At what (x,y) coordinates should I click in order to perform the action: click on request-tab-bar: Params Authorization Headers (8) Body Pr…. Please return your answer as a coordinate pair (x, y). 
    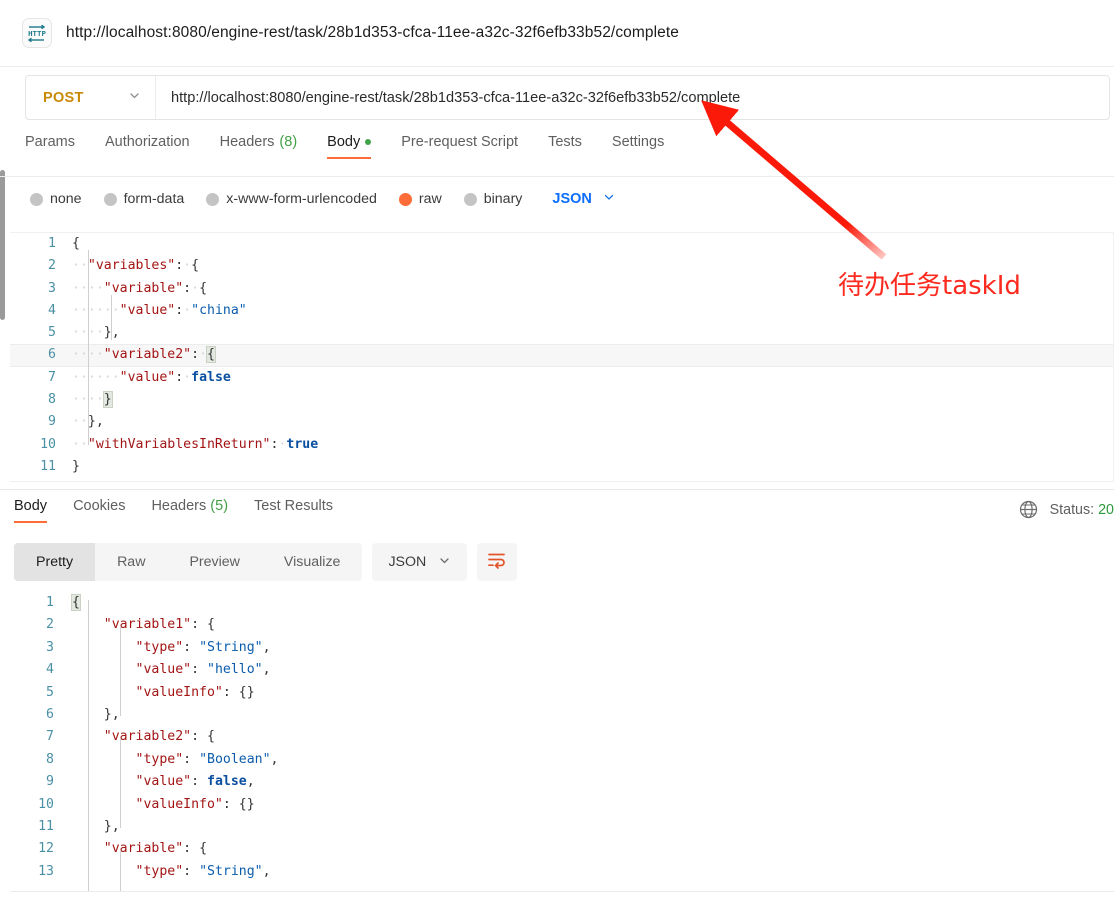
    Looking at the image, I should click on (567, 152).